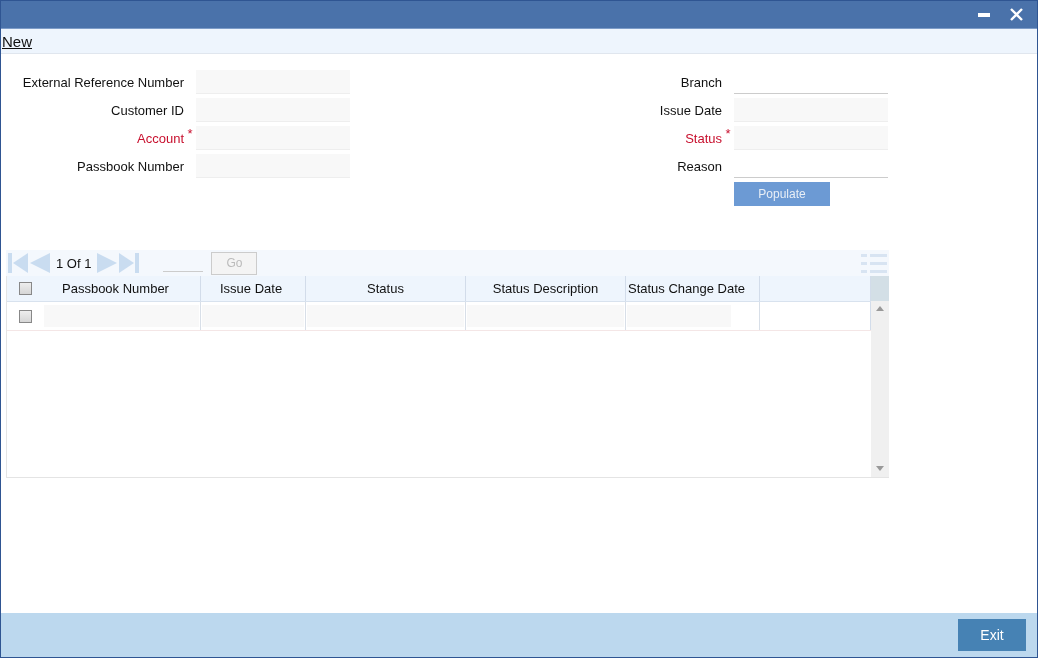 This screenshot has width=1038, height=658. I want to click on page-indicator: 1 Of 1, so click(74, 263).